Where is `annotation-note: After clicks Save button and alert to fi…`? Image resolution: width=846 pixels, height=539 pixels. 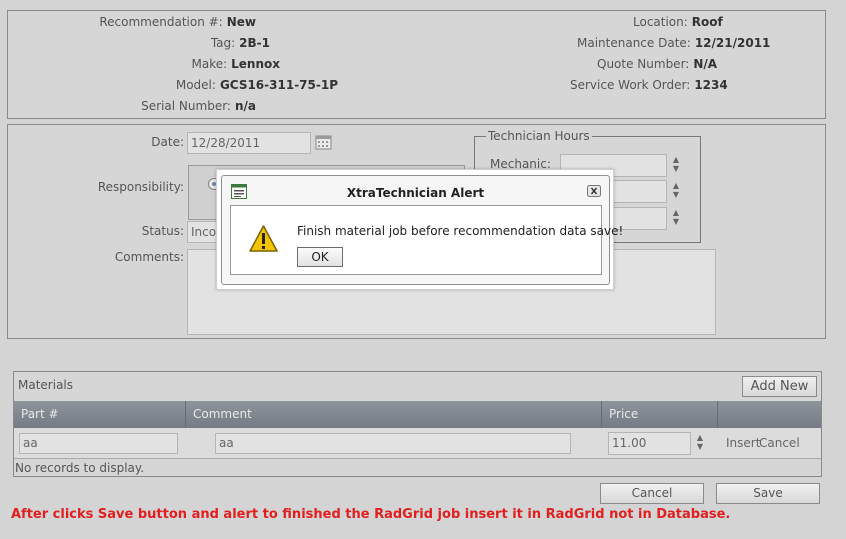 annotation-note: After clicks Save button and alert to fi… is located at coordinates (371, 514).